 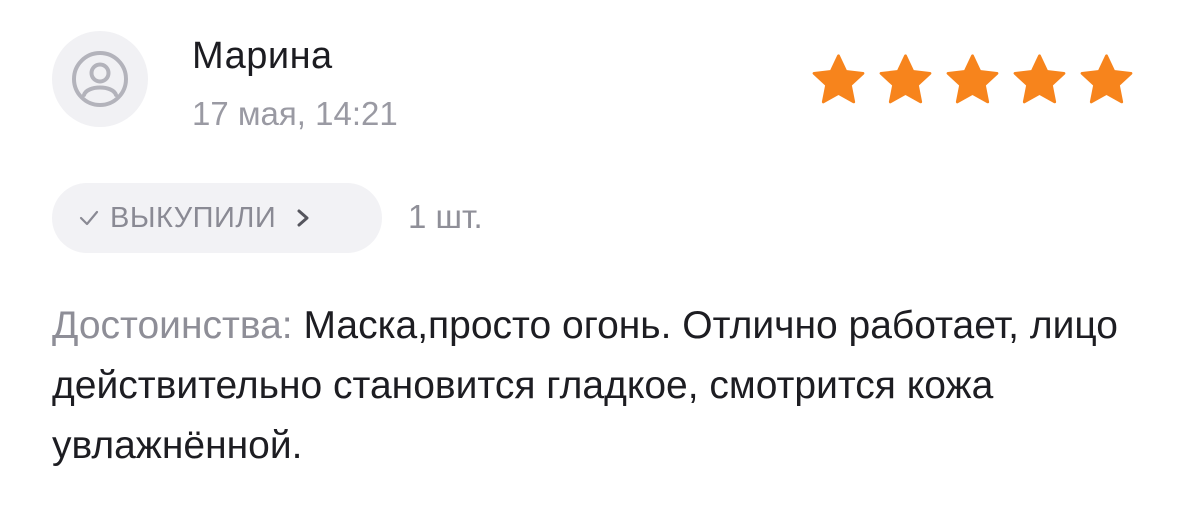 I want to click on author-name: Марина, so click(x=262, y=56).